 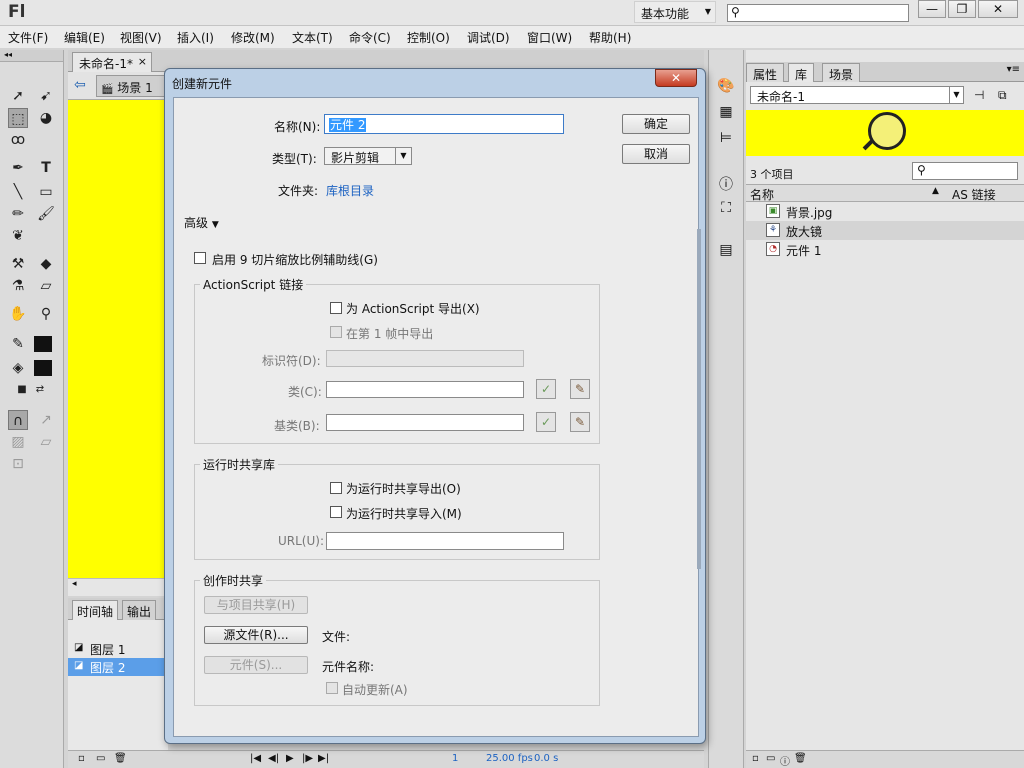 I want to click on zoom-tool-icon: ⚲, so click(x=46, y=314).